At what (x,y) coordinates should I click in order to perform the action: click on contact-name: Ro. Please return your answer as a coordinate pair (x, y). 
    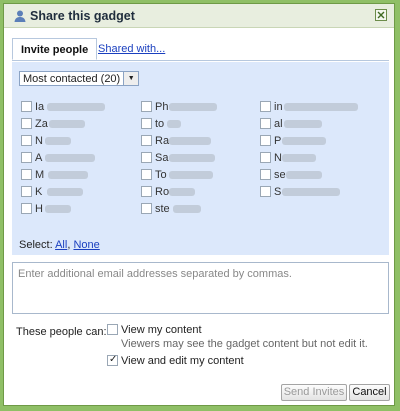
    Looking at the image, I should click on (162, 192).